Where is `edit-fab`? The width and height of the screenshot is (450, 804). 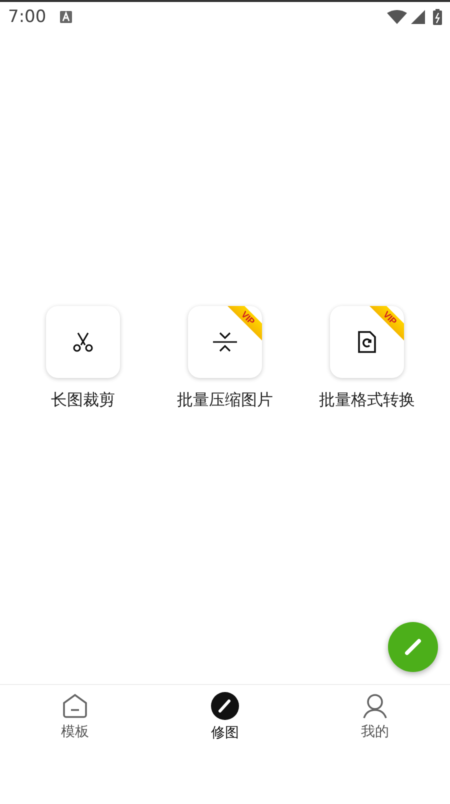
edit-fab is located at coordinates (413, 647).